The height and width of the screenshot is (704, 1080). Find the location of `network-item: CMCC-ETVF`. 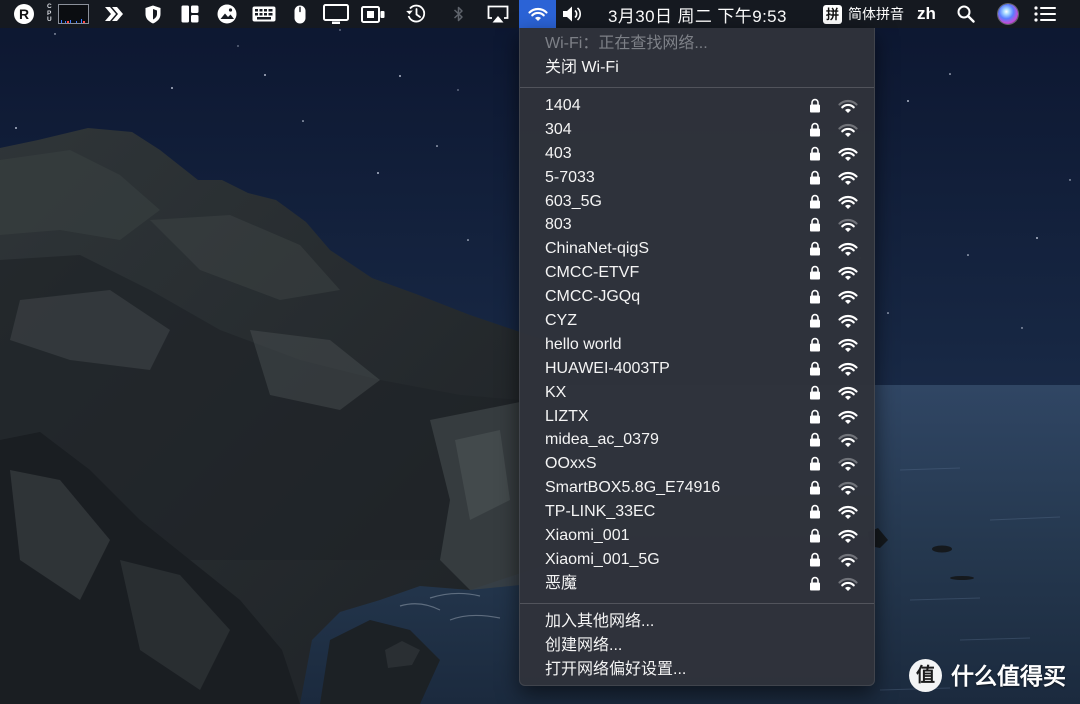

network-item: CMCC-ETVF is located at coordinates (697, 273).